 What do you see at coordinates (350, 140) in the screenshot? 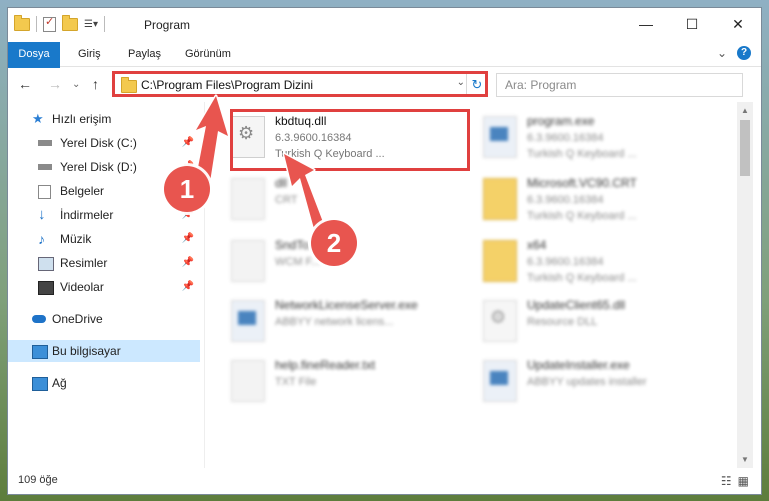
I see `file-highlight-box` at bounding box center [350, 140].